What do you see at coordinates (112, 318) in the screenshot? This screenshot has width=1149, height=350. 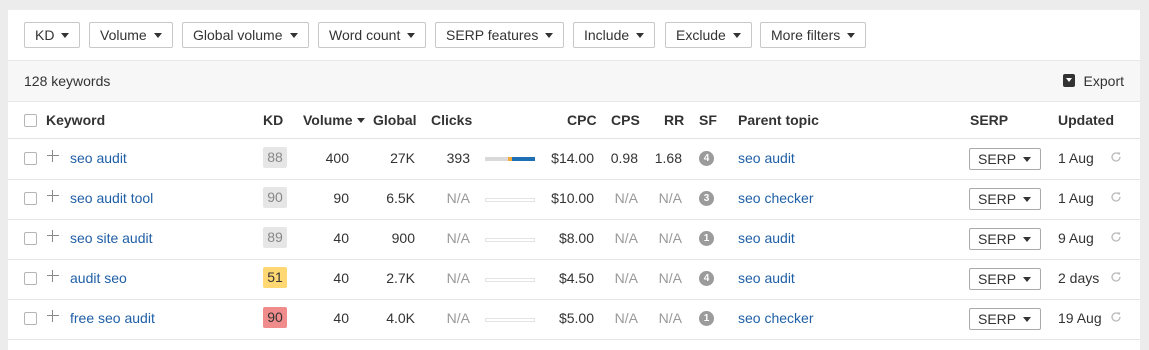 I see `keyword-link: free seo audit` at bounding box center [112, 318].